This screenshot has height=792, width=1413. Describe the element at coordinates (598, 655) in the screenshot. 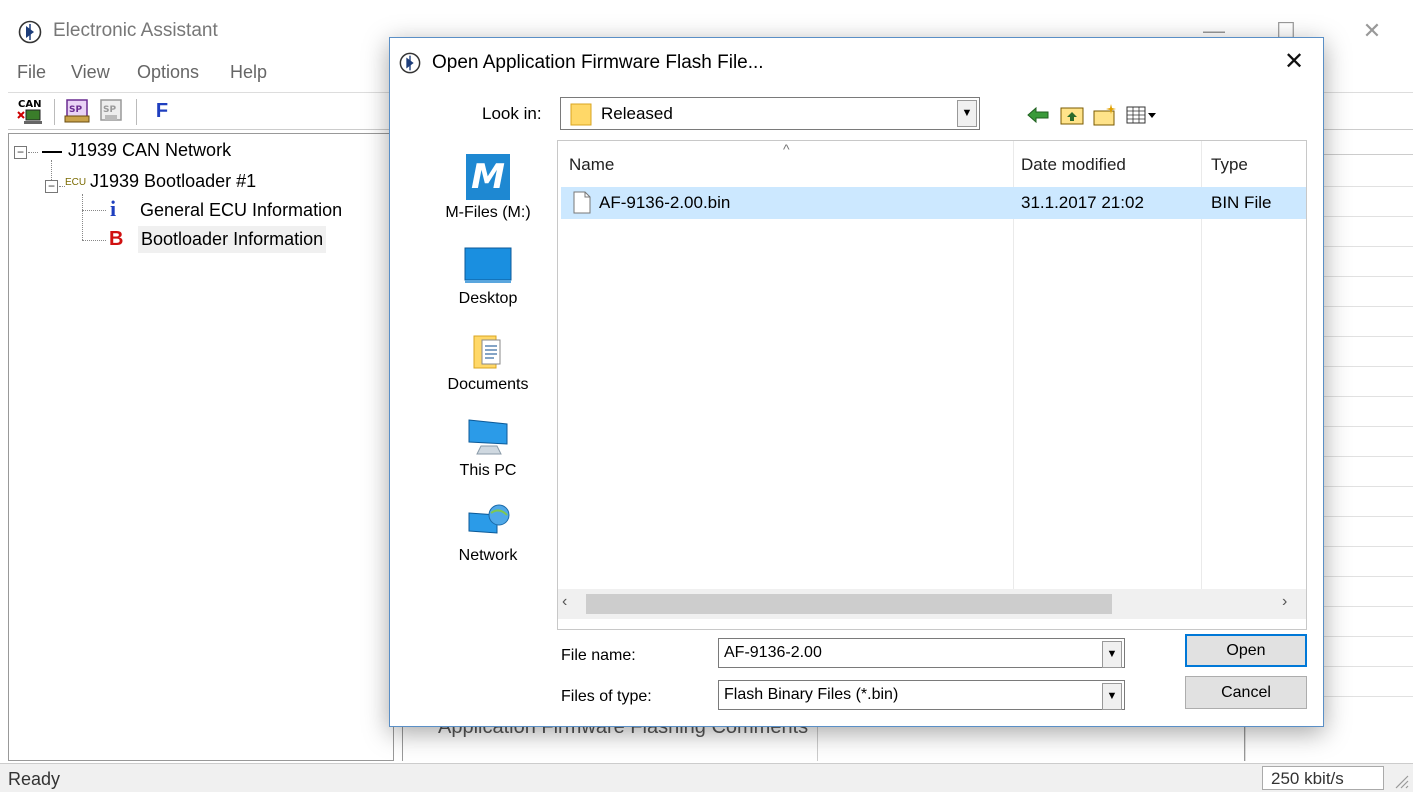

I see `file-name-label: File name:` at that location.